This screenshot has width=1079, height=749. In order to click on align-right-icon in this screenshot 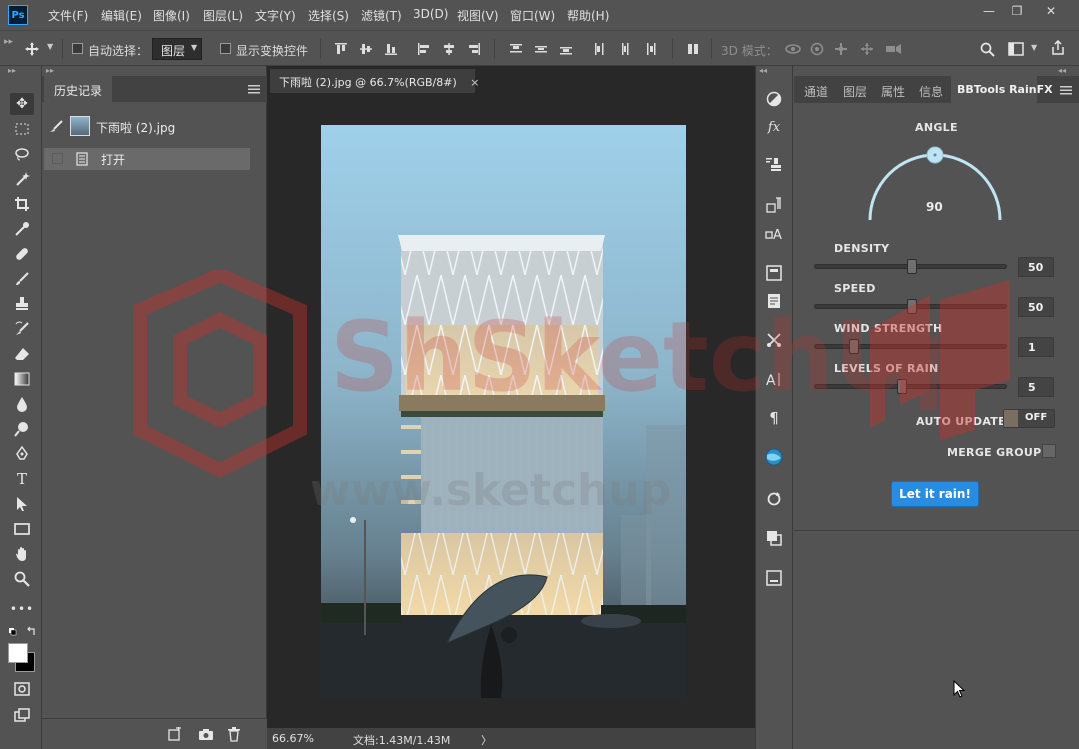, I will do `click(474, 49)`.